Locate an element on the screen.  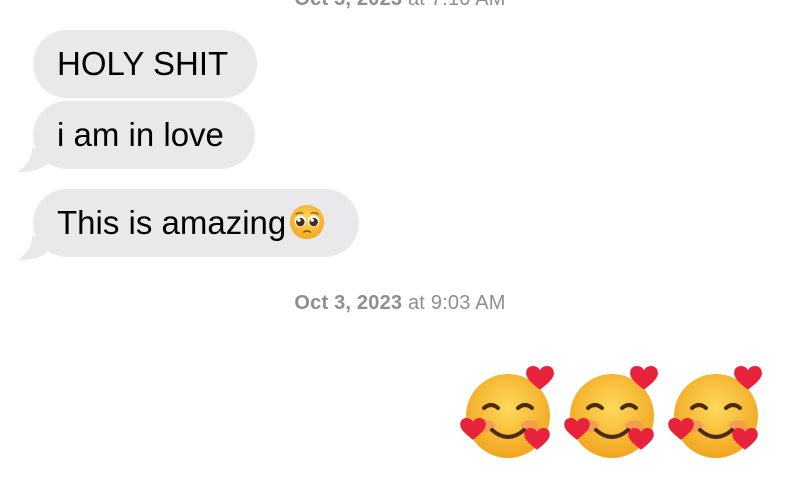
message-text: This is amazing is located at coordinates (172, 222).